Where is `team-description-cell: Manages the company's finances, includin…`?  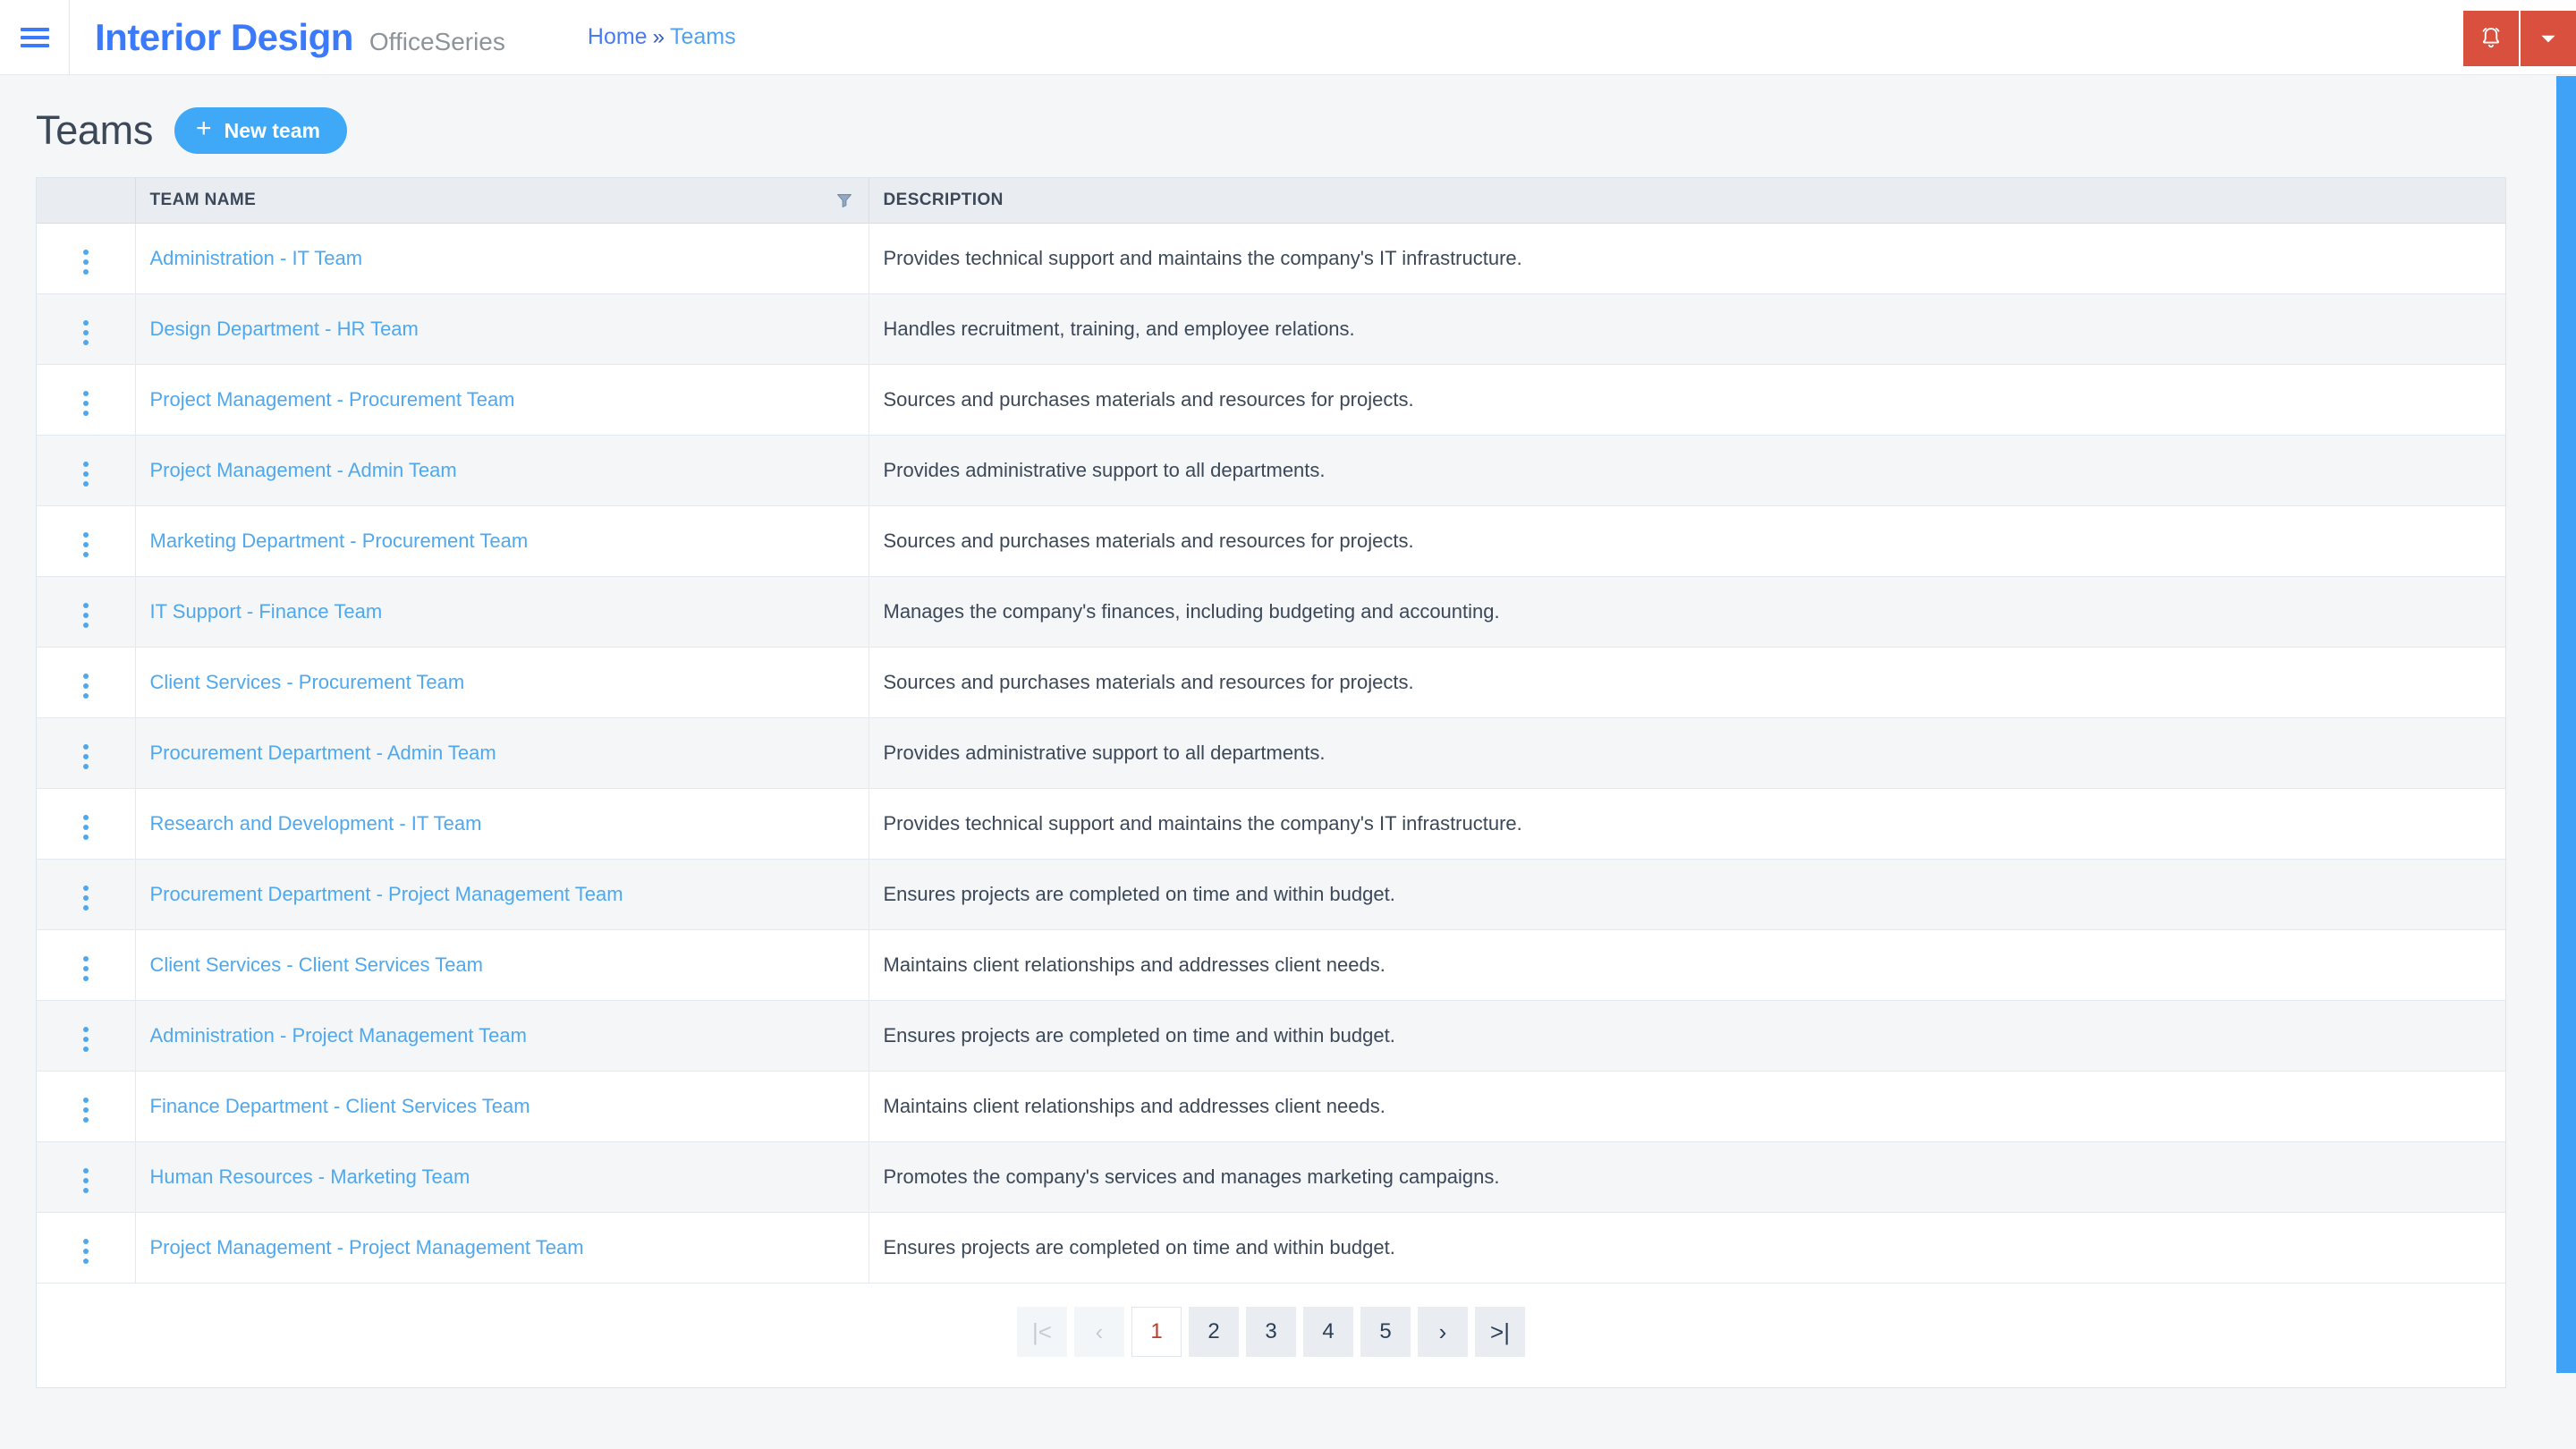 team-description-cell: Manages the company's finances, includin… is located at coordinates (1687, 612).